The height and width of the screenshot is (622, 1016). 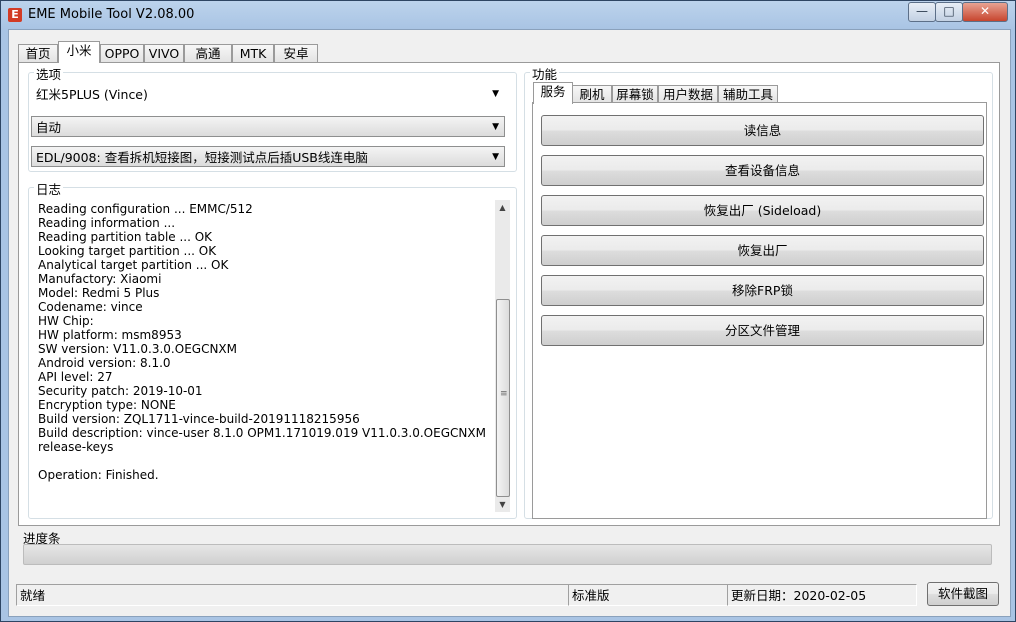 I want to click on log-line: Security patch: 2019-10-01, so click(x=120, y=391).